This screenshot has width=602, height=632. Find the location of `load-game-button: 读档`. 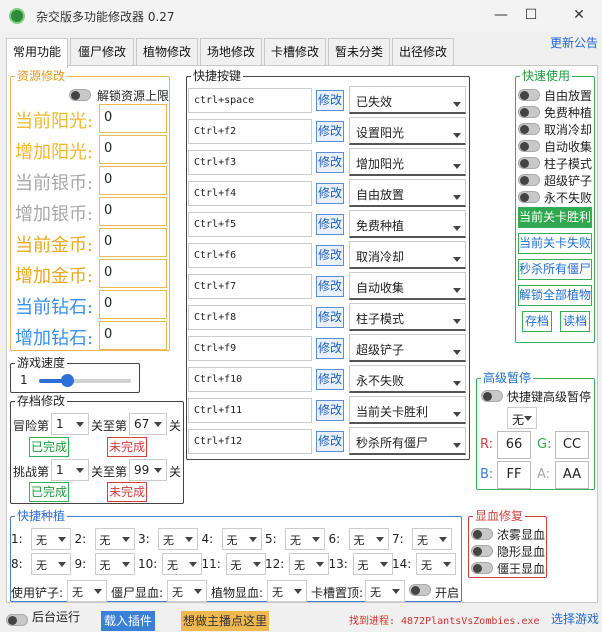

load-game-button: 读档 is located at coordinates (575, 321).